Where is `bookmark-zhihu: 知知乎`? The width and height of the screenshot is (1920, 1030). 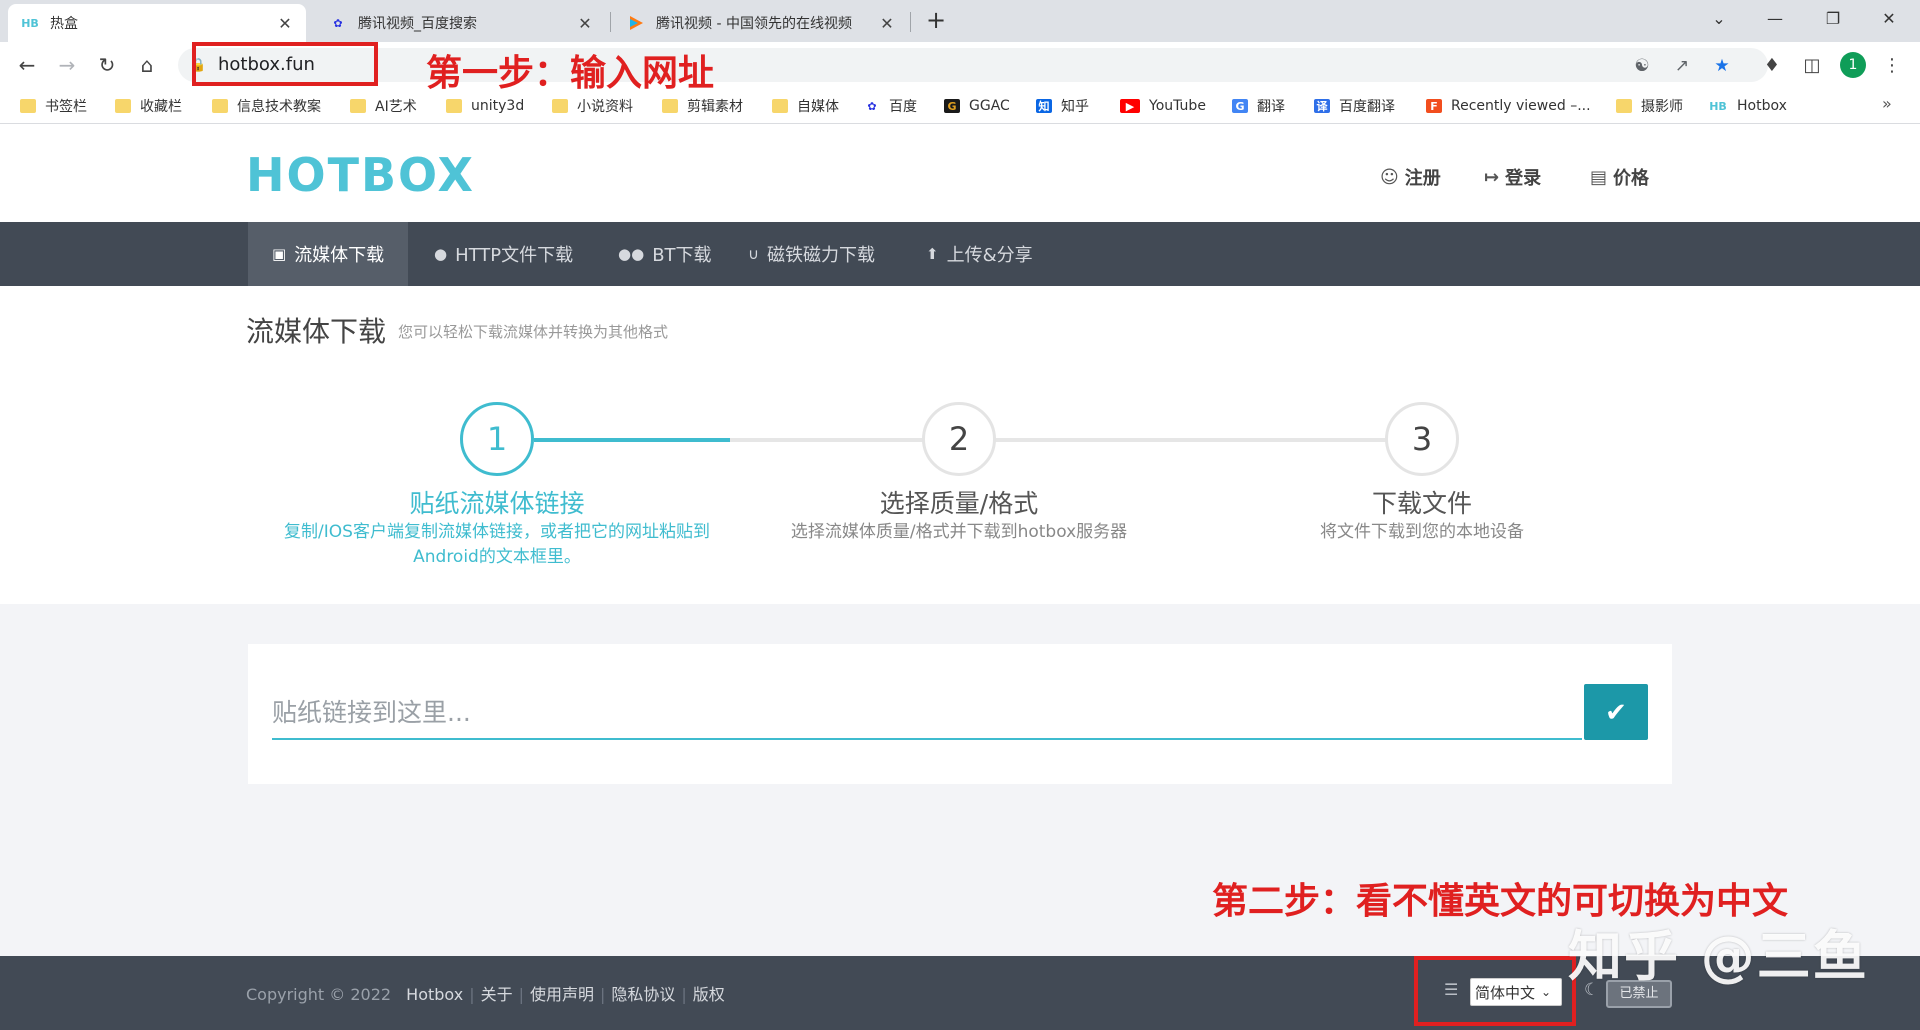 bookmark-zhihu: 知知乎 is located at coordinates (1062, 106).